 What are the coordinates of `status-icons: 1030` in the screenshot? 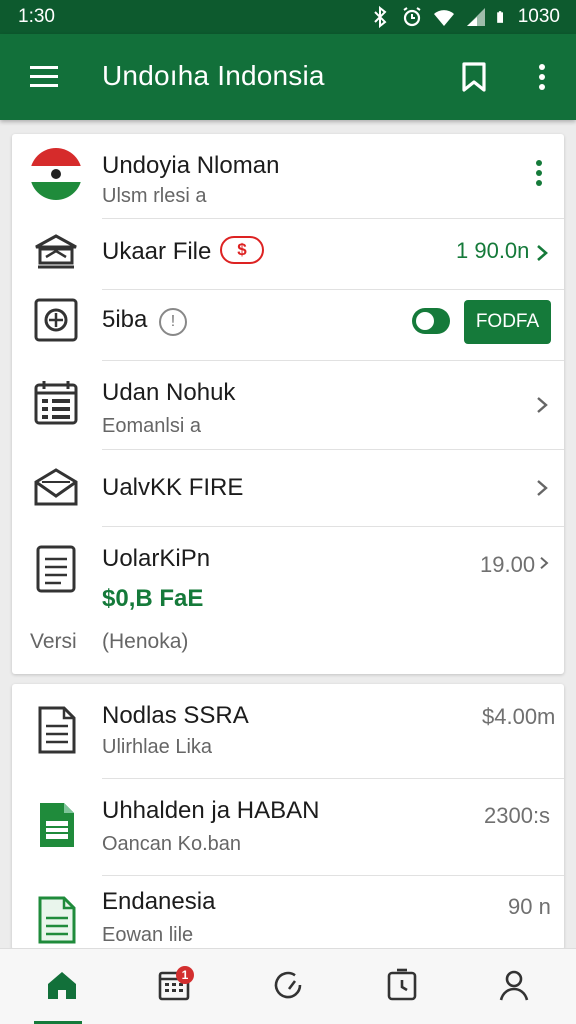 It's located at (464, 17).